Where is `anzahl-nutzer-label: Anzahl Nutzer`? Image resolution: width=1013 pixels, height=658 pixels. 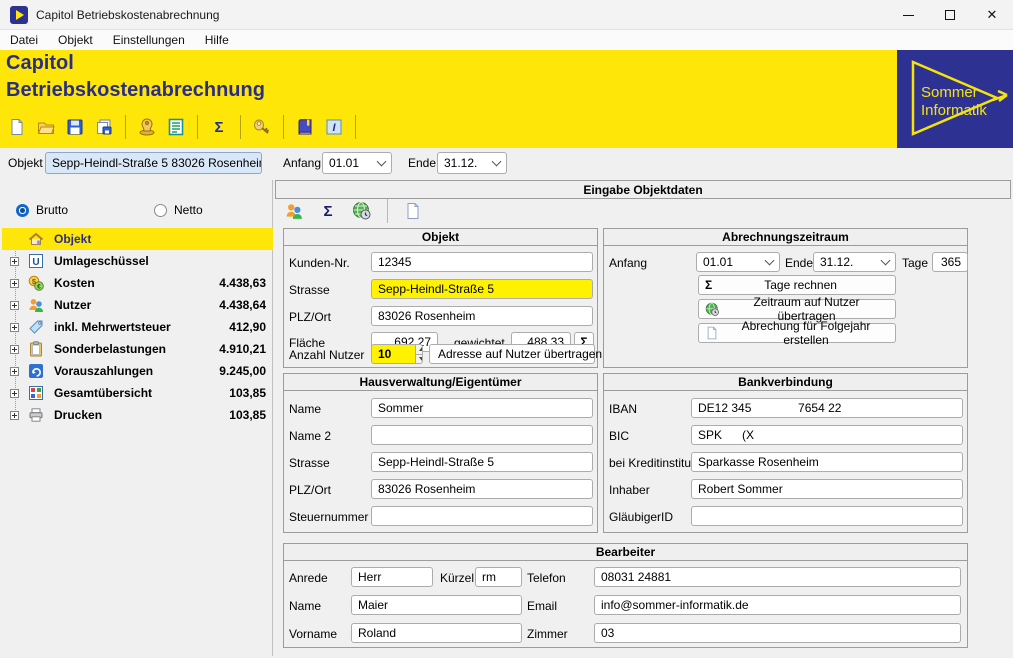
anzahl-nutzer-label: Anzahl Nutzer is located at coordinates (327, 355).